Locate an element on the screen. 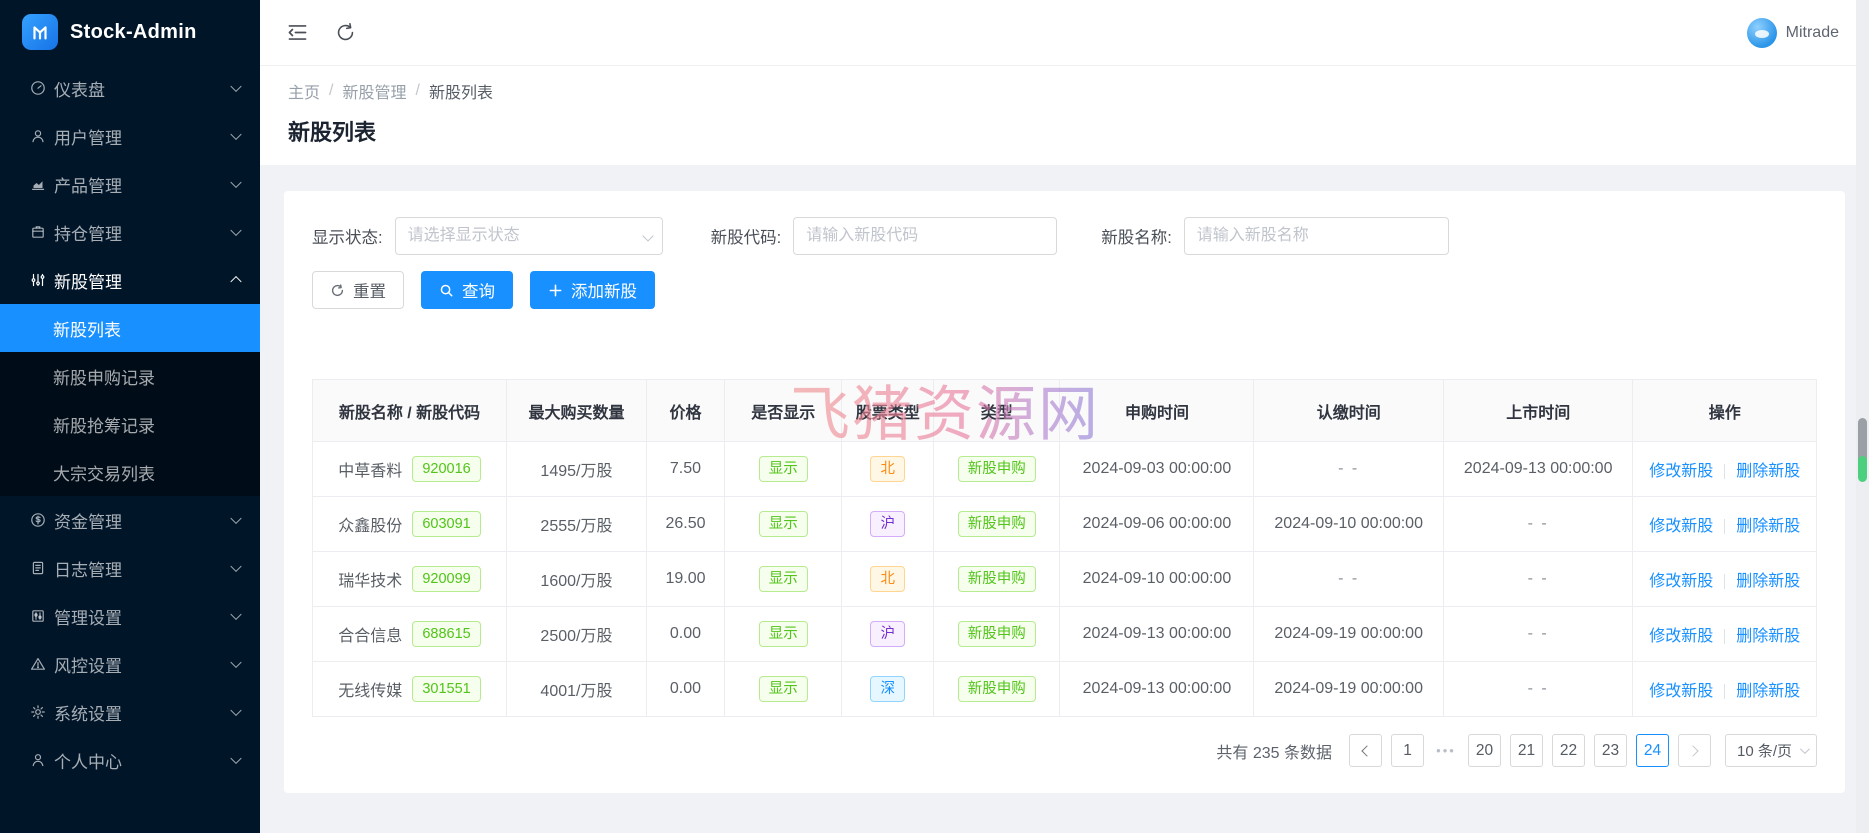 The width and height of the screenshot is (1869, 833). sidebar-item-products: 产品管理 is located at coordinates (130, 184).